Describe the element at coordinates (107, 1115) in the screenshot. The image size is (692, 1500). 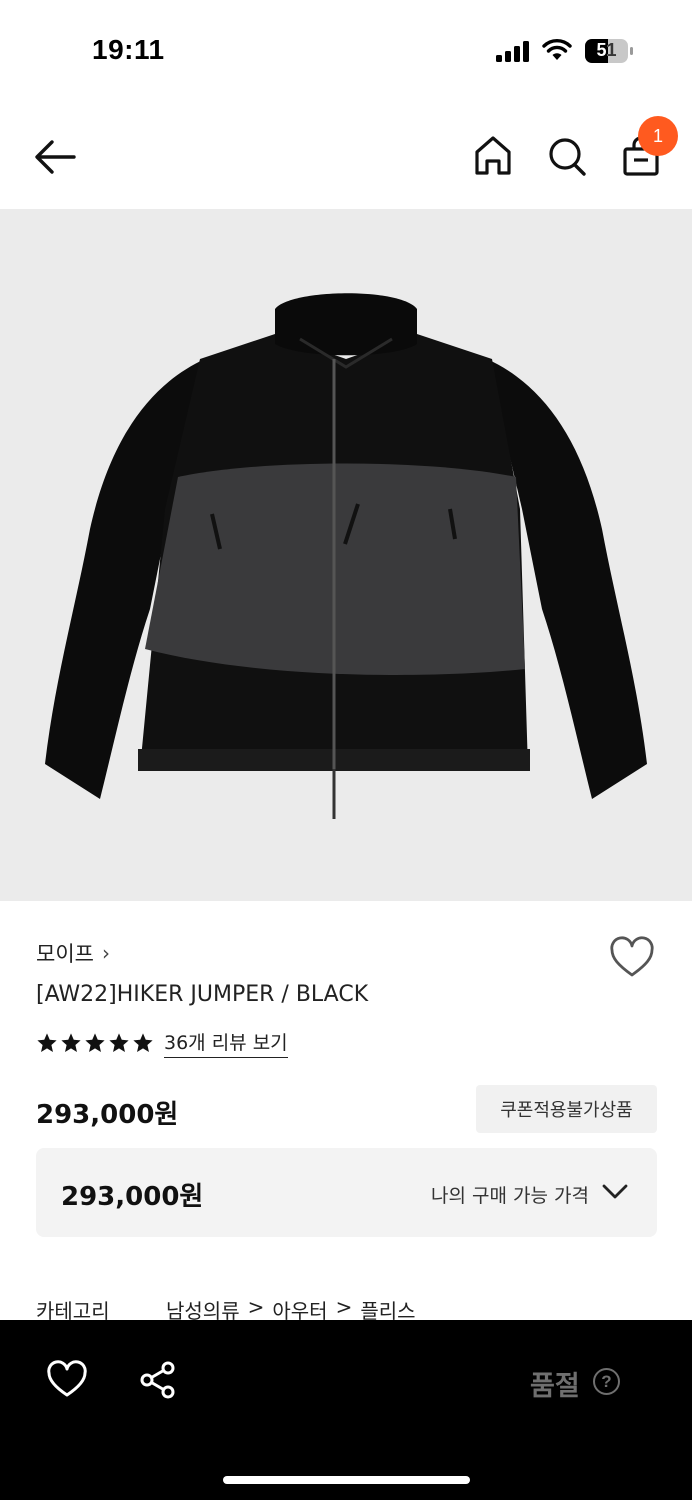
I see `product-price: 293,000원` at that location.